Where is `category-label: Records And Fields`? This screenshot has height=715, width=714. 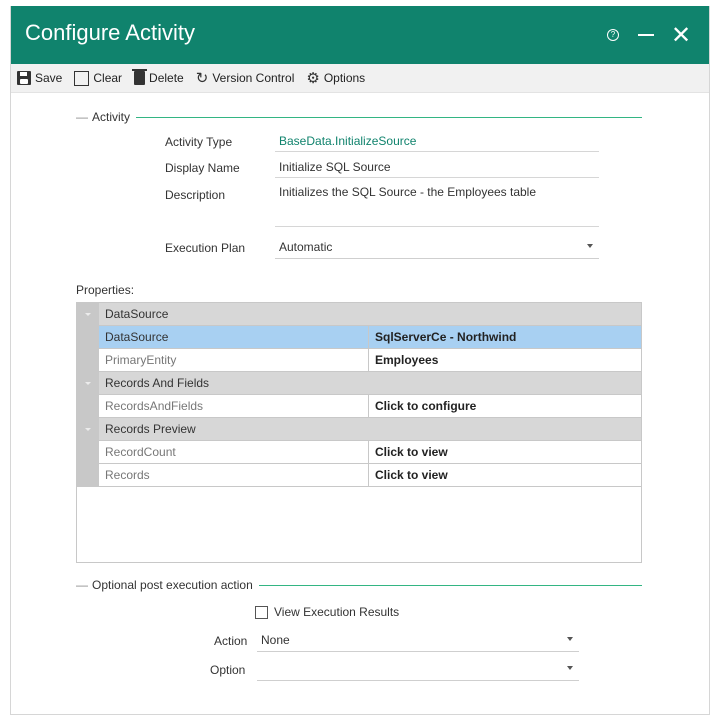
category-label: Records And Fields is located at coordinates (157, 383).